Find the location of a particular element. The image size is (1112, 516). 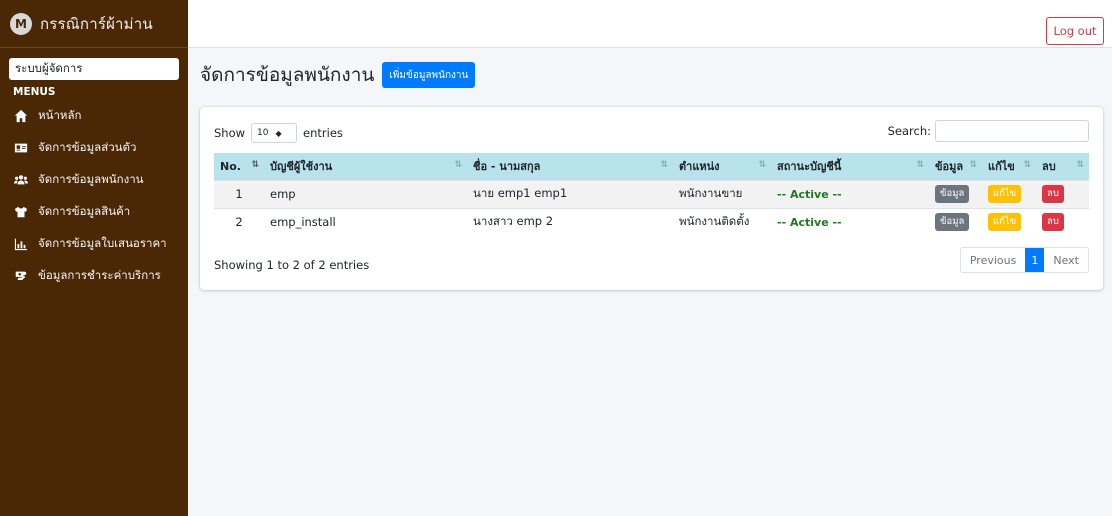

brand-logo: M is located at coordinates (21, 23).